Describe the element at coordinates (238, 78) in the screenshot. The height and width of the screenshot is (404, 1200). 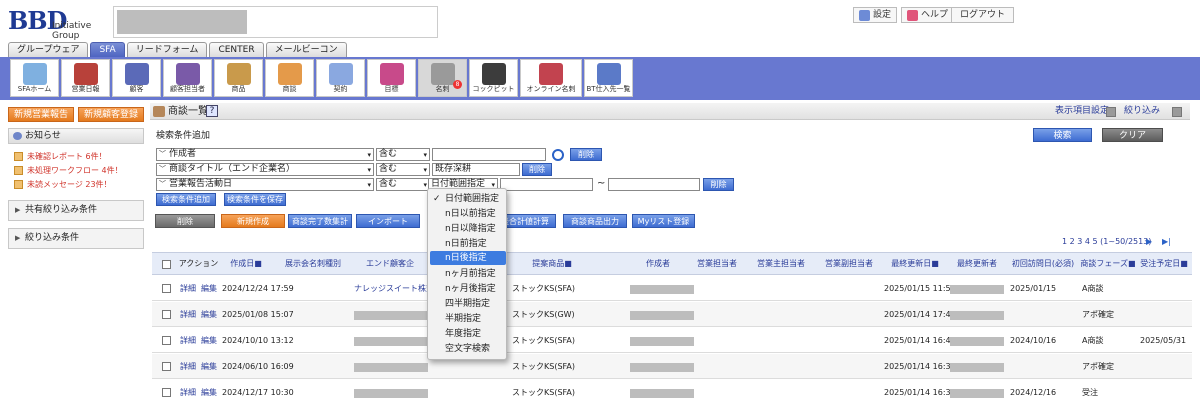
I see `nav-product: 商品` at that location.